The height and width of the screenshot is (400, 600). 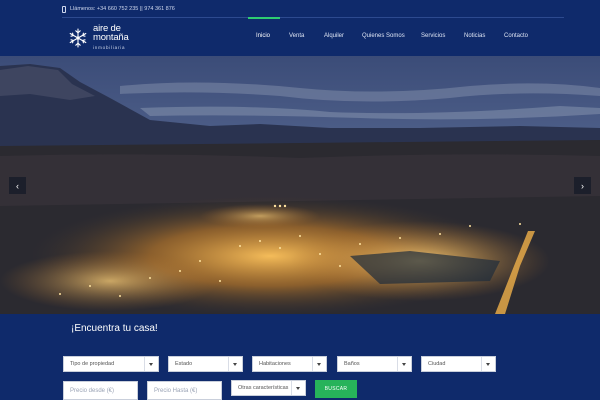 What do you see at coordinates (474, 36) in the screenshot?
I see `nav-item-noticias: Noticias` at bounding box center [474, 36].